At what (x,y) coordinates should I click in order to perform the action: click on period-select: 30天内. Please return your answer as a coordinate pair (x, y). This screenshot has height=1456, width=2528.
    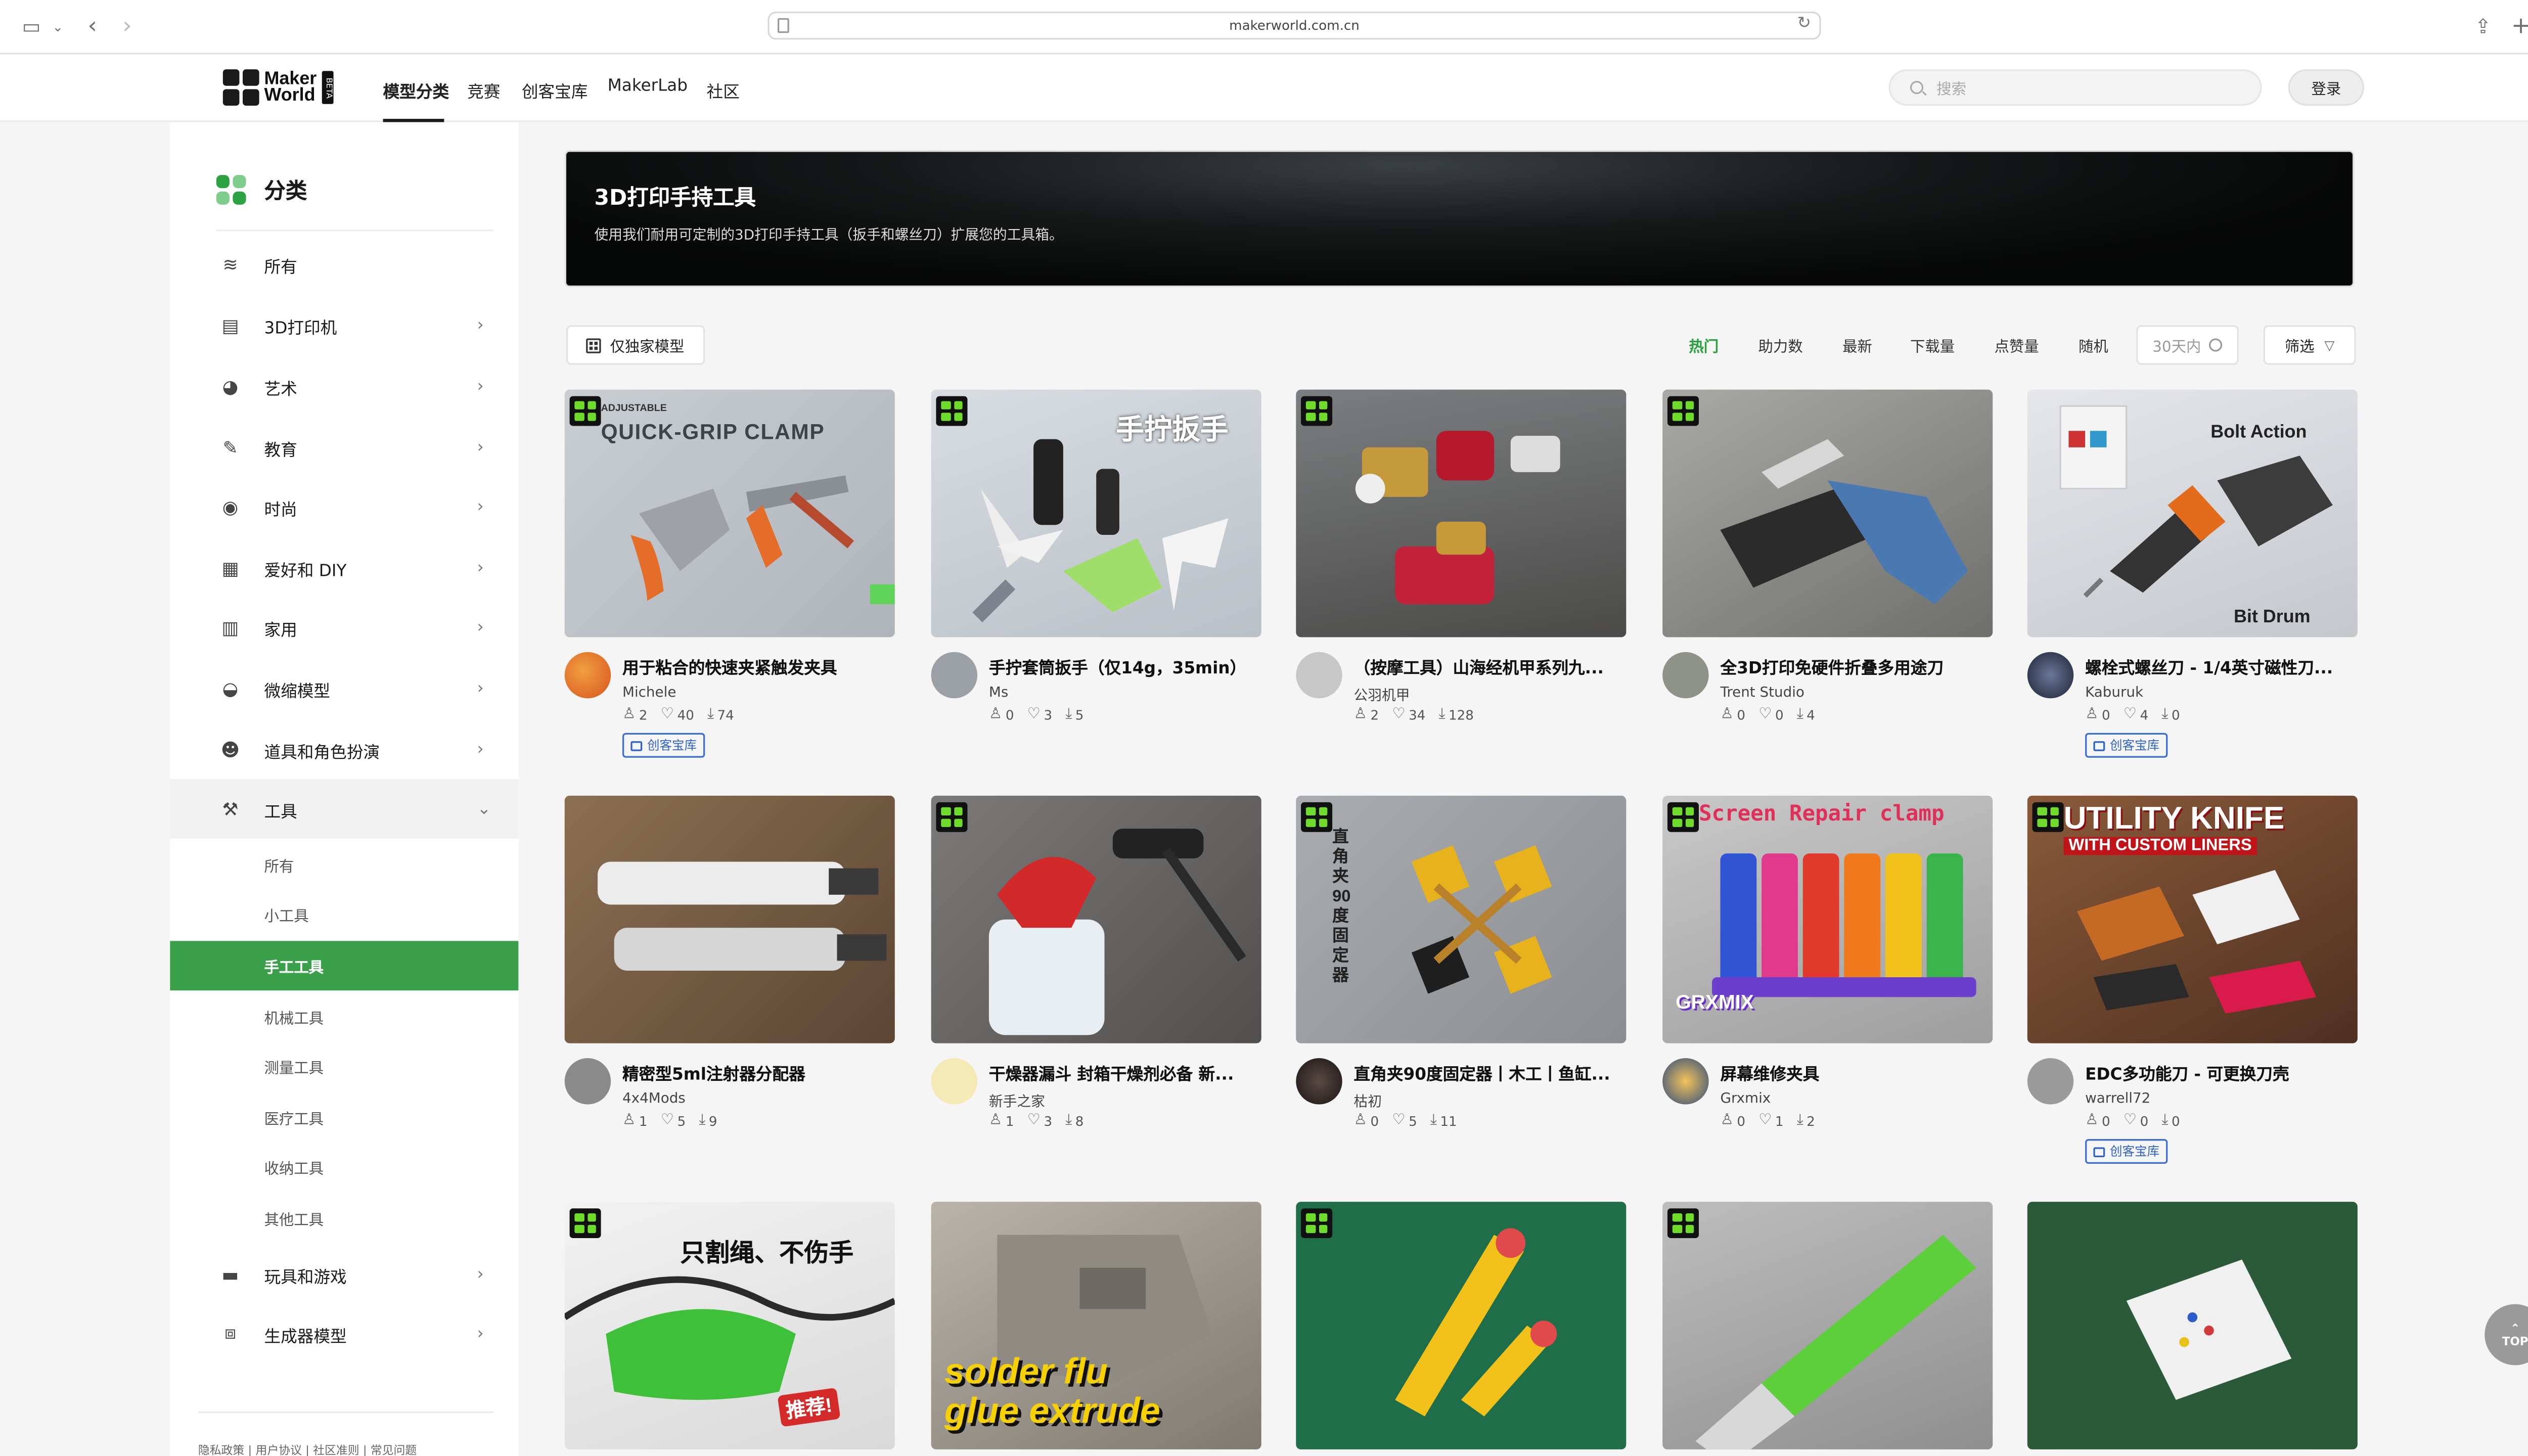
    Looking at the image, I should click on (2188, 345).